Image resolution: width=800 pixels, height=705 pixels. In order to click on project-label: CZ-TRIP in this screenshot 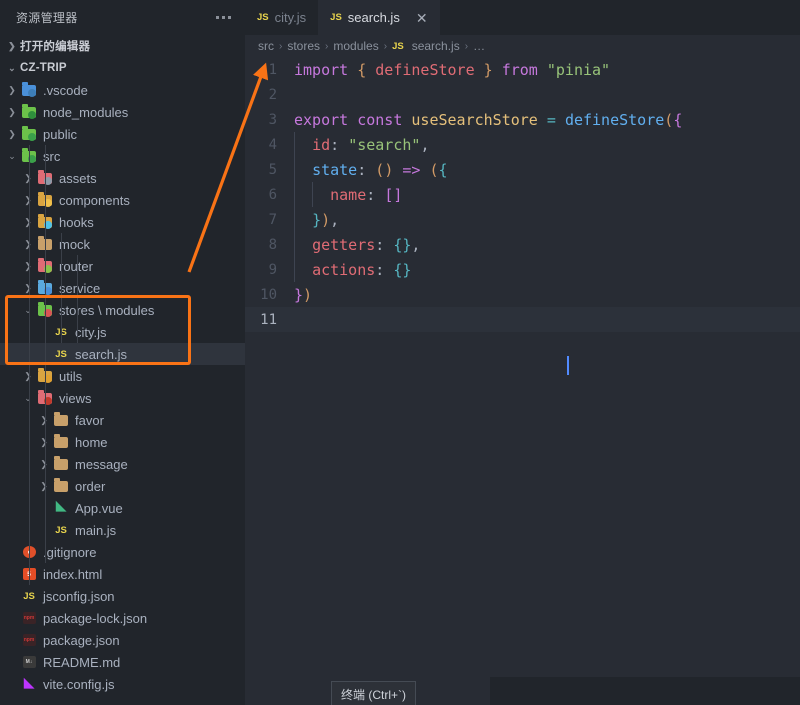, I will do `click(43, 68)`.